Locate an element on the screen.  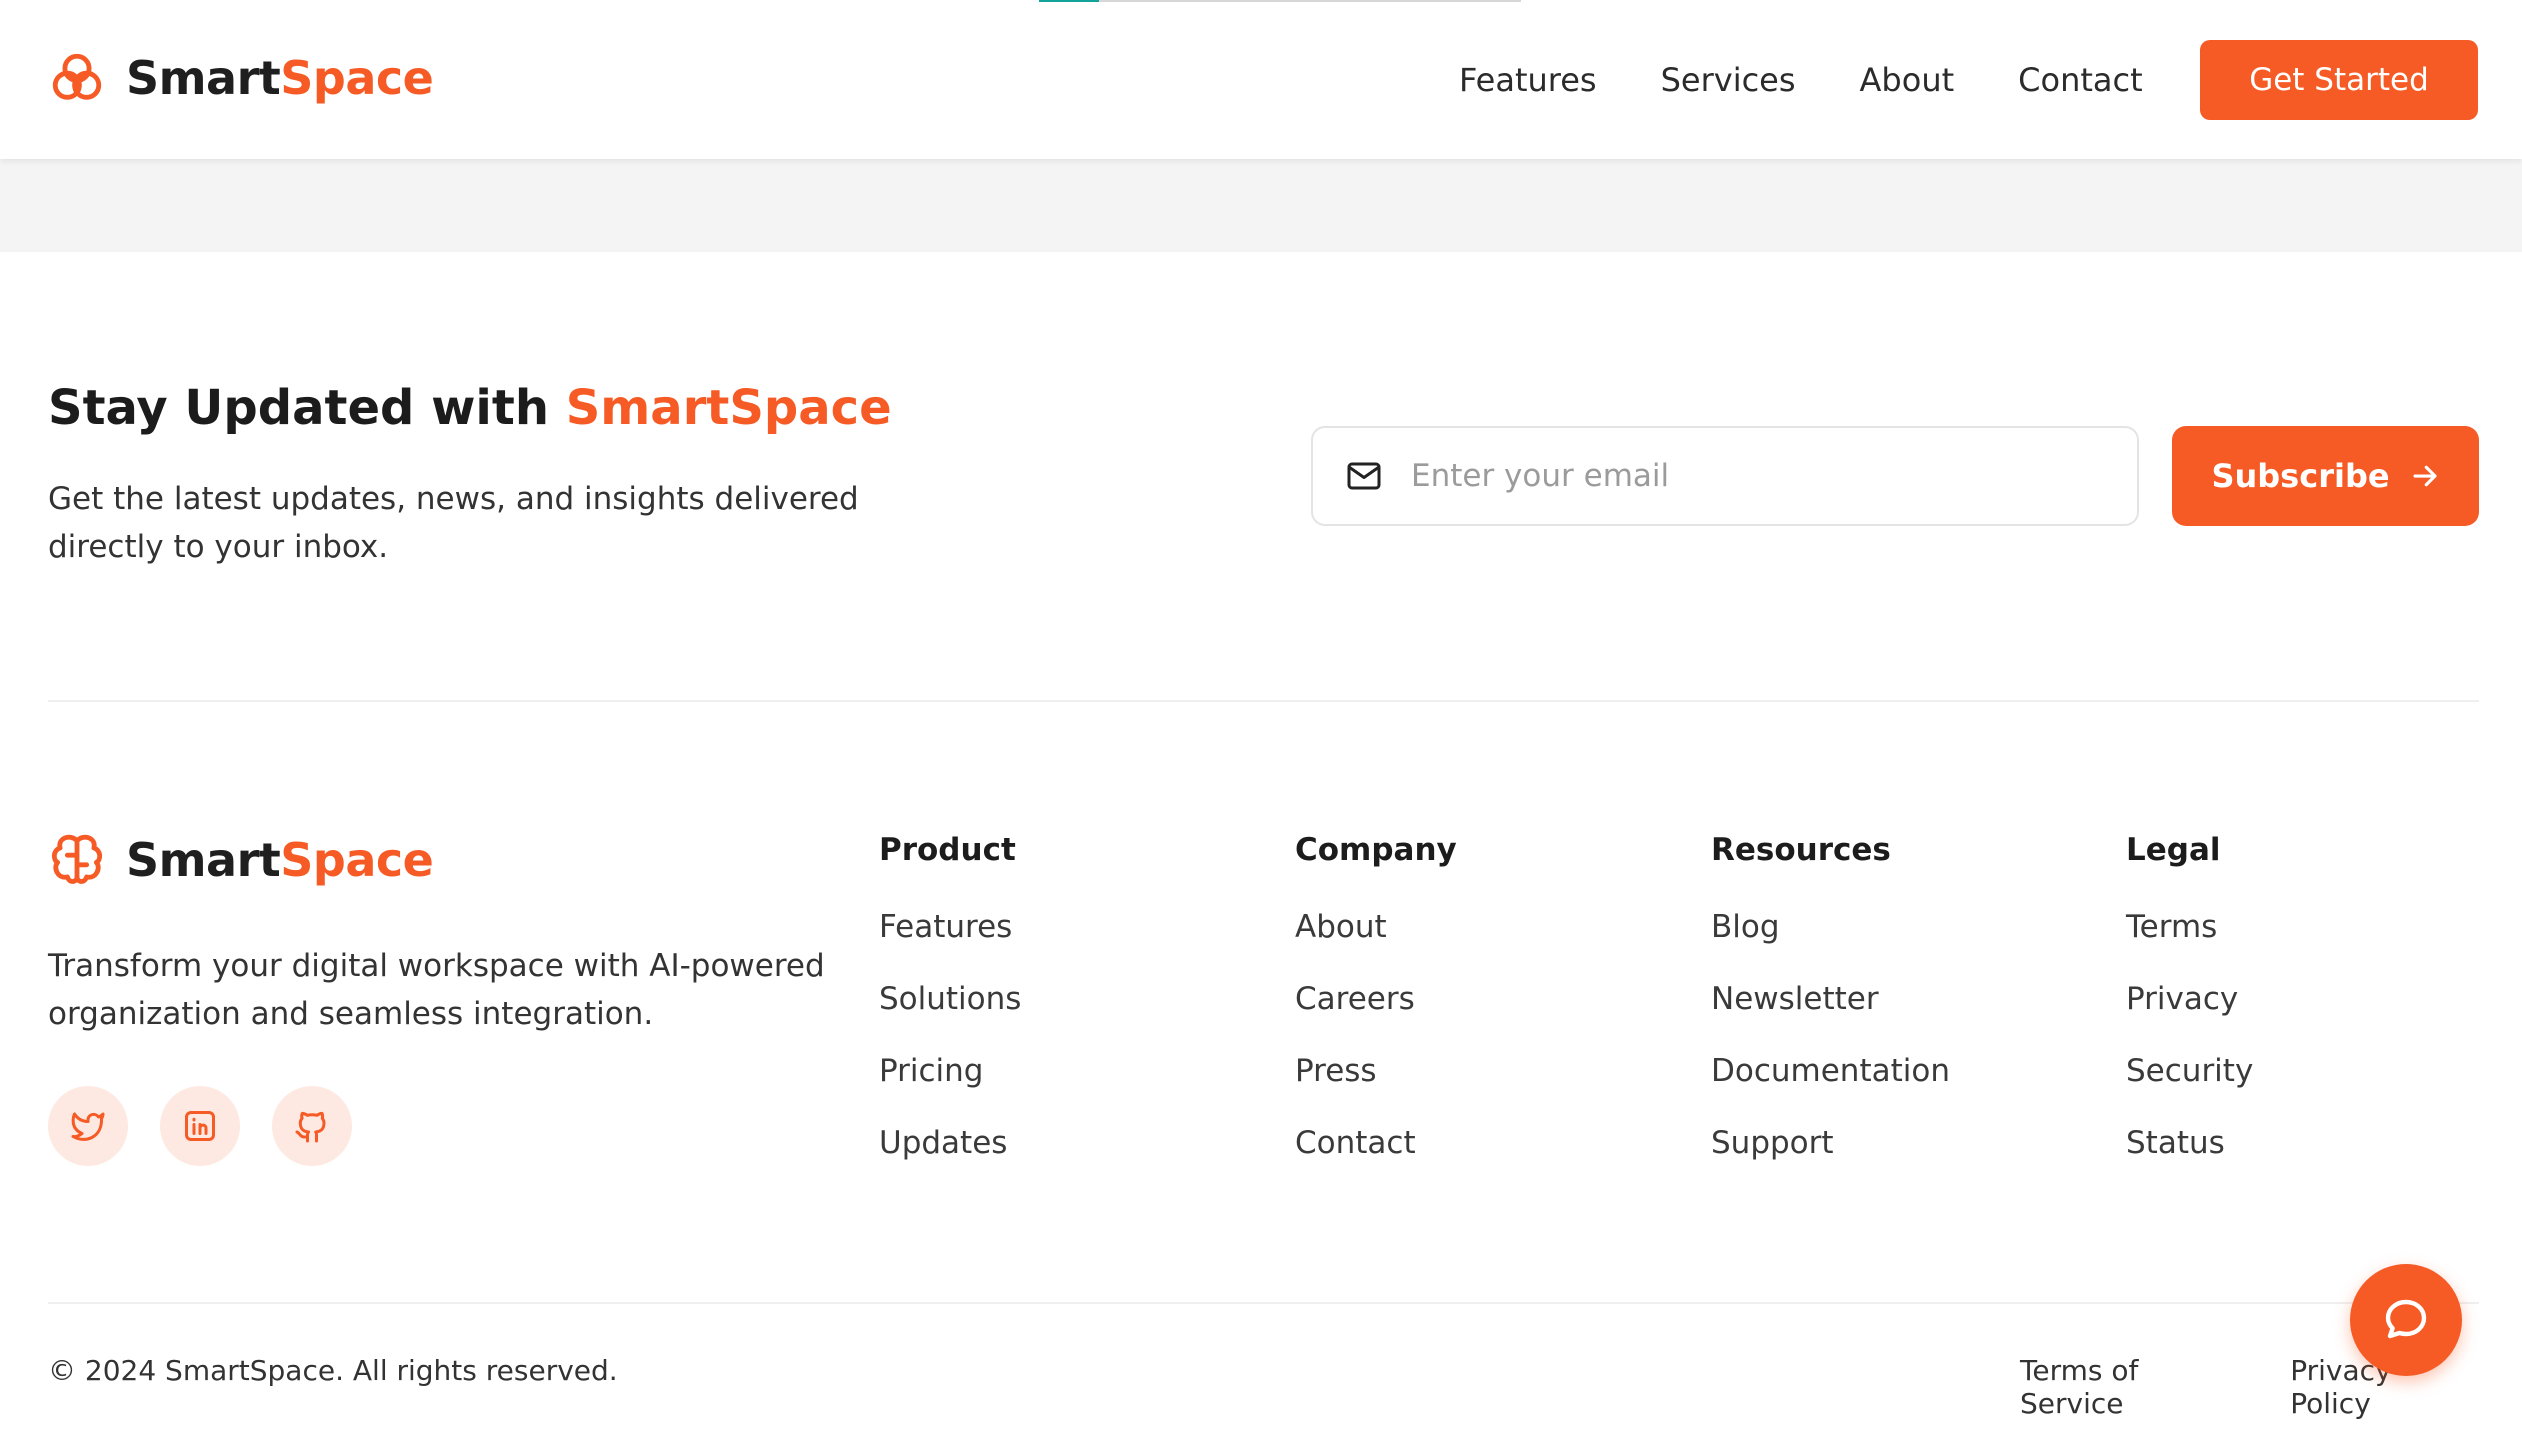
column-title: Legal is located at coordinates (2173, 850).